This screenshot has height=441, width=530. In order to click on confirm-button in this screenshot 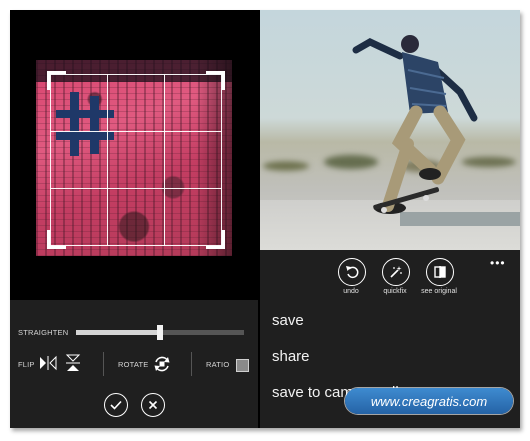, I will do `click(116, 405)`.